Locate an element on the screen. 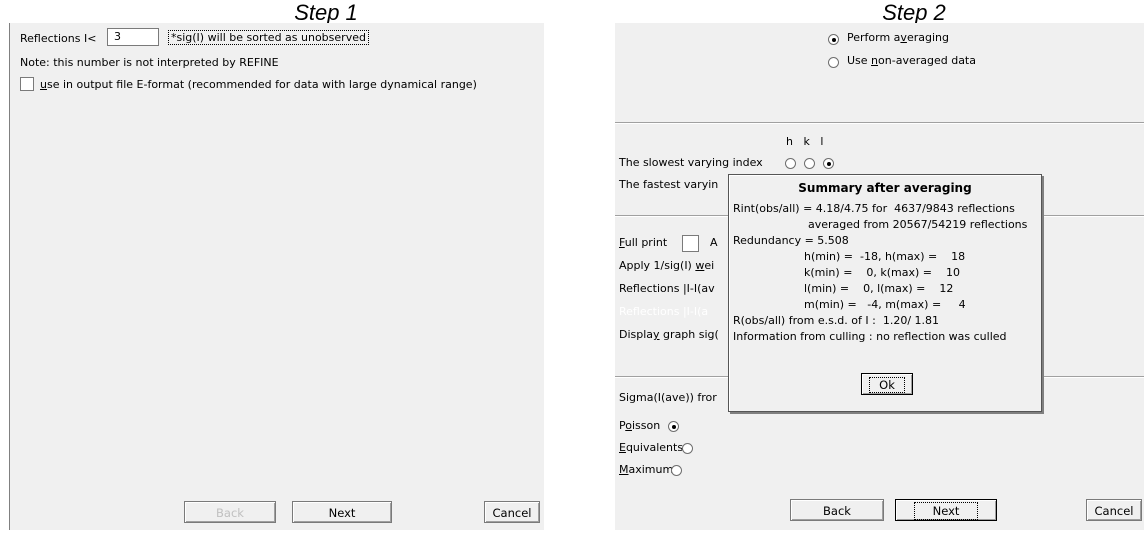  use-non-averaged-text: Use is located at coordinates (859, 60).